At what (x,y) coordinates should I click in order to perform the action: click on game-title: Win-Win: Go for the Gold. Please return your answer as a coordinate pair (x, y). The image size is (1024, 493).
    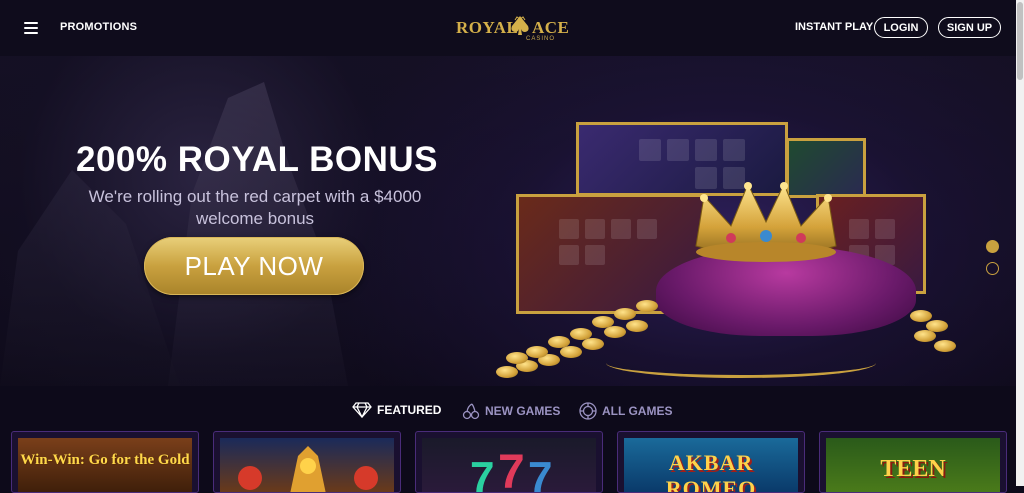
    Looking at the image, I should click on (105, 460).